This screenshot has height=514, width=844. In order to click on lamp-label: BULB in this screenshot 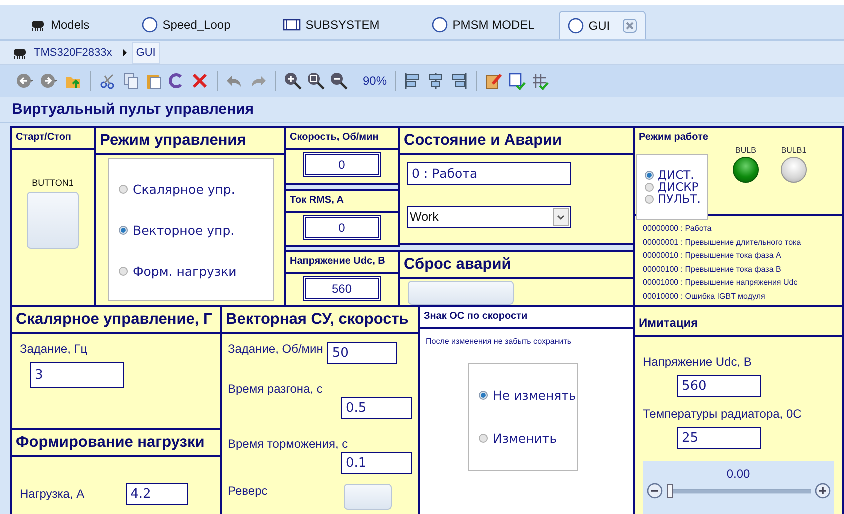, I will do `click(746, 150)`.